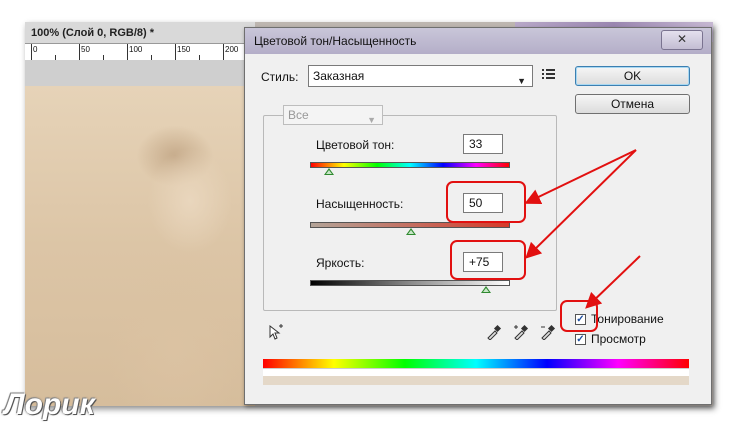  I want to click on arrow-to-colorize, so click(613, 282).